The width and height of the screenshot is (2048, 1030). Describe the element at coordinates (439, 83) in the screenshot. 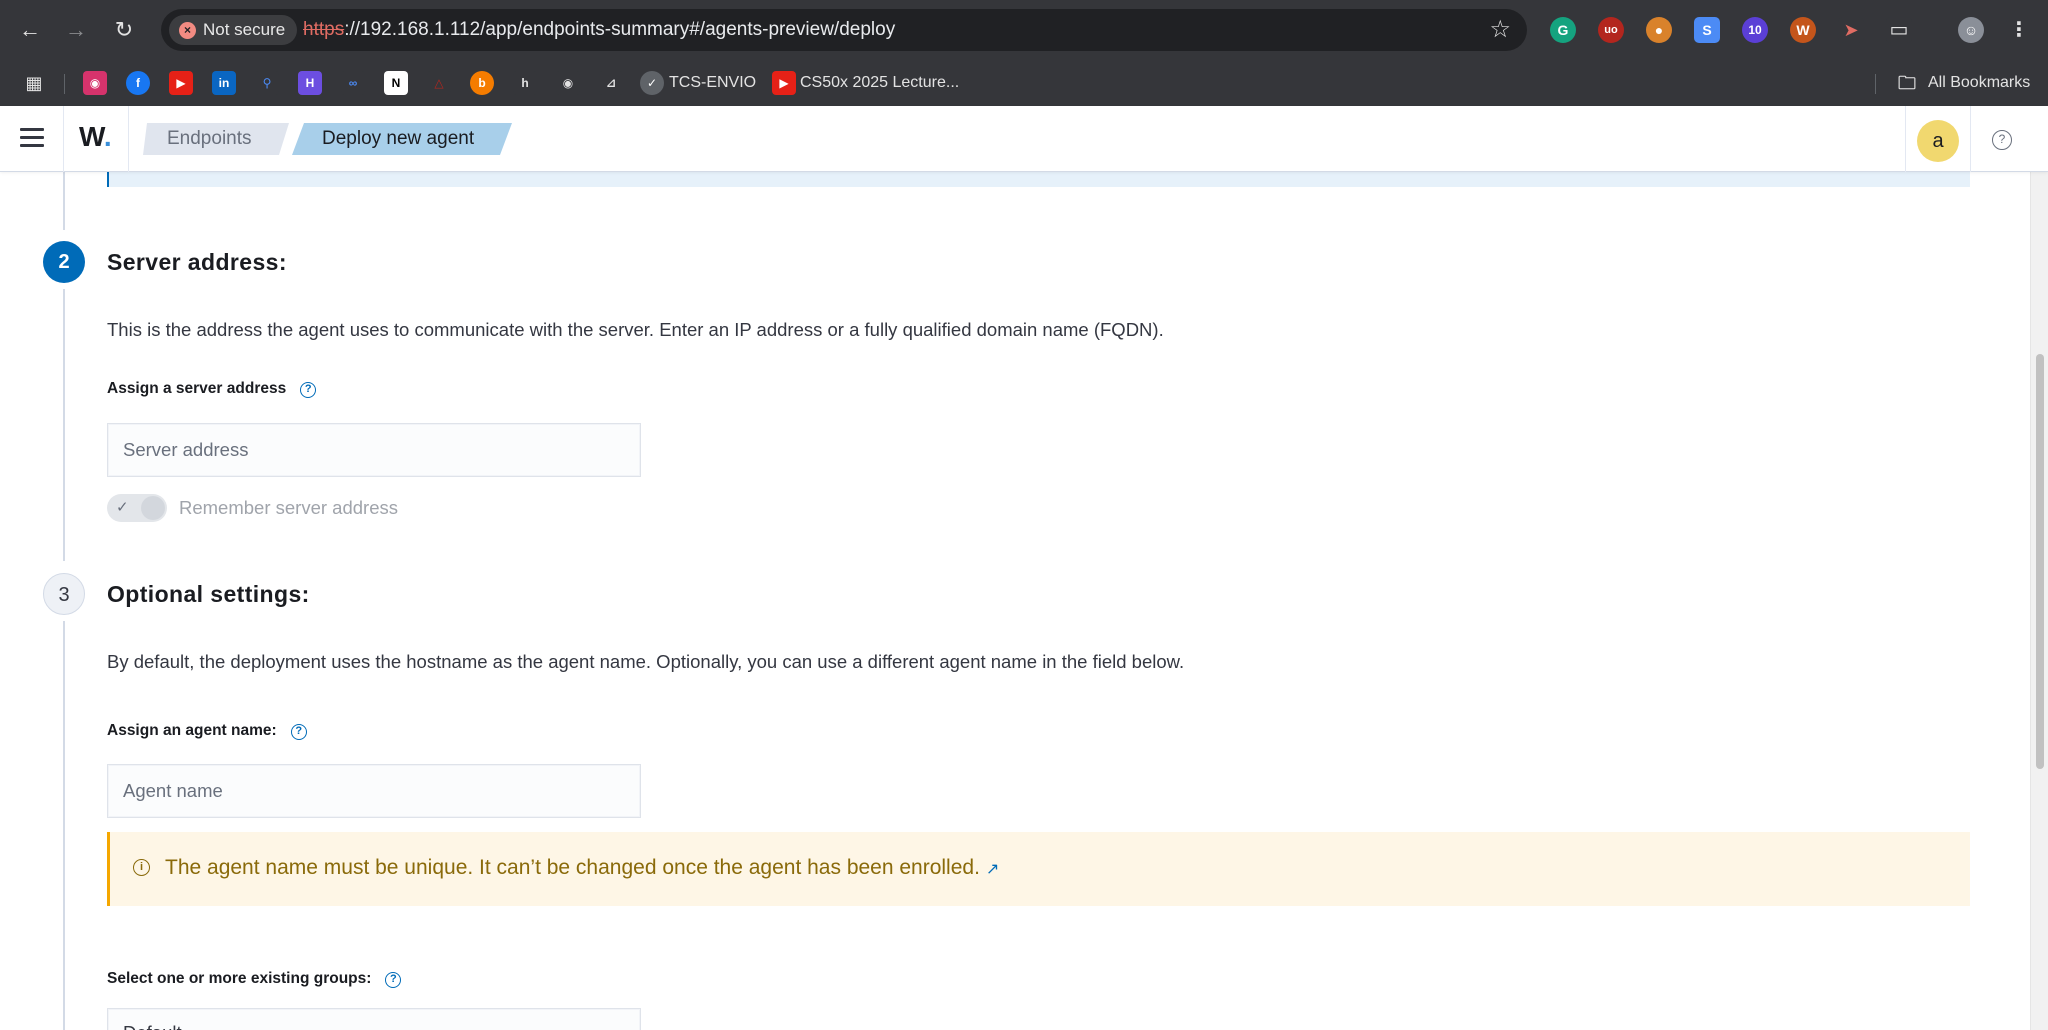

I see `bookmark-red-icon: △` at that location.